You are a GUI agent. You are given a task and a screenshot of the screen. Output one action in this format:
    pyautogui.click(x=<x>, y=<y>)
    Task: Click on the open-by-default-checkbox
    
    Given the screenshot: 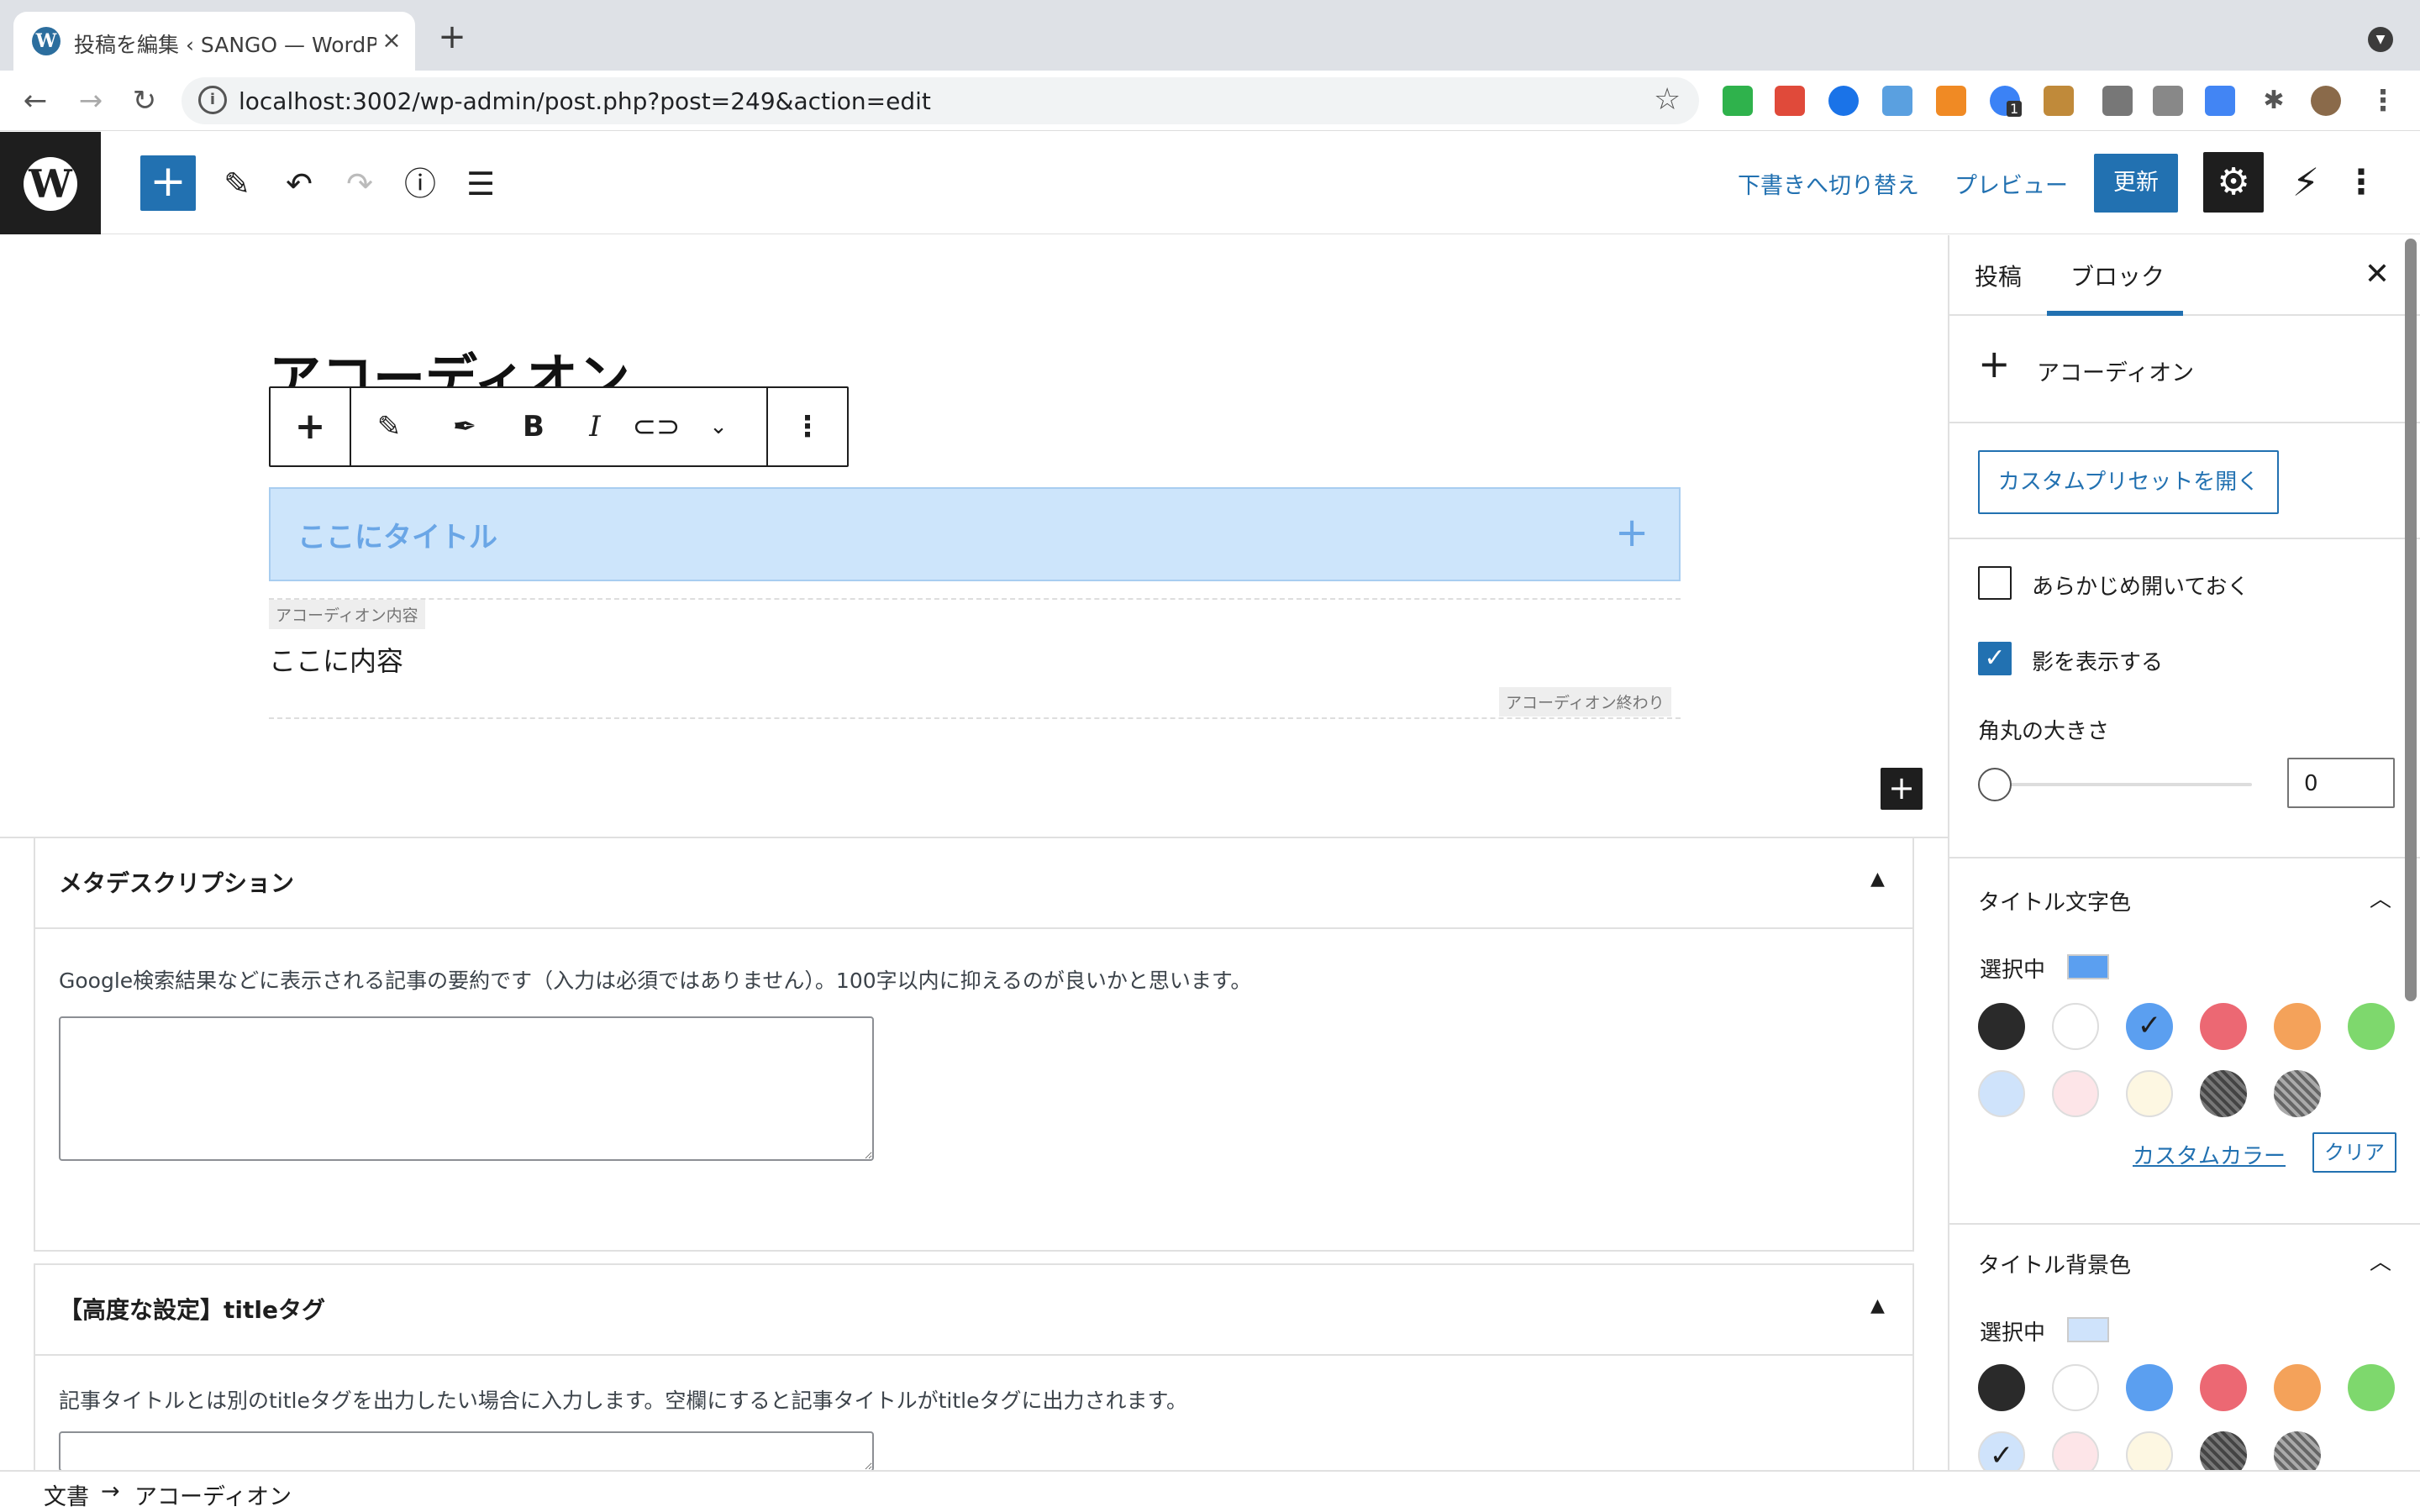 What is the action you would take?
    pyautogui.click(x=1995, y=583)
    